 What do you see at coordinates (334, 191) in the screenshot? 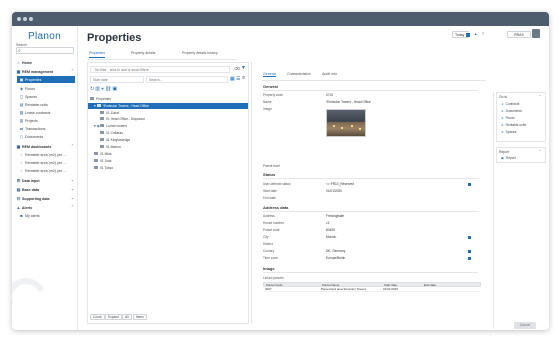
I see `start-date-field: 01/01/2020` at bounding box center [334, 191].